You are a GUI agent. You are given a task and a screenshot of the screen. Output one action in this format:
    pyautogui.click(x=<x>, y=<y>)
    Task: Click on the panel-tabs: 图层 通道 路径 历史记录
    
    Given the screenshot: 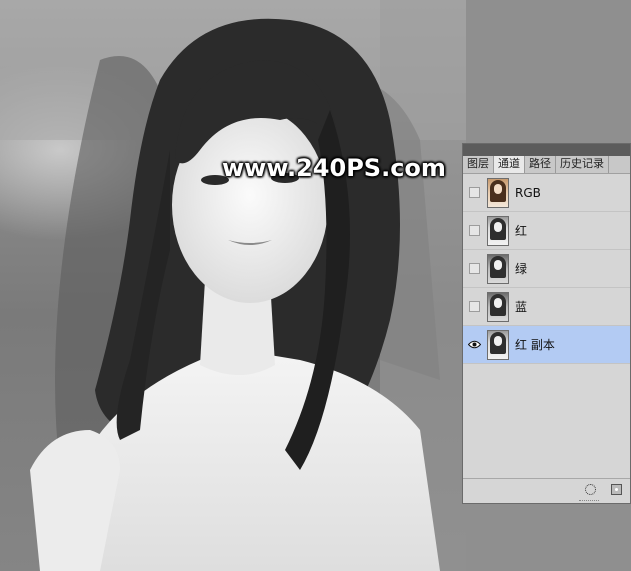 What is the action you would take?
    pyautogui.click(x=546, y=165)
    